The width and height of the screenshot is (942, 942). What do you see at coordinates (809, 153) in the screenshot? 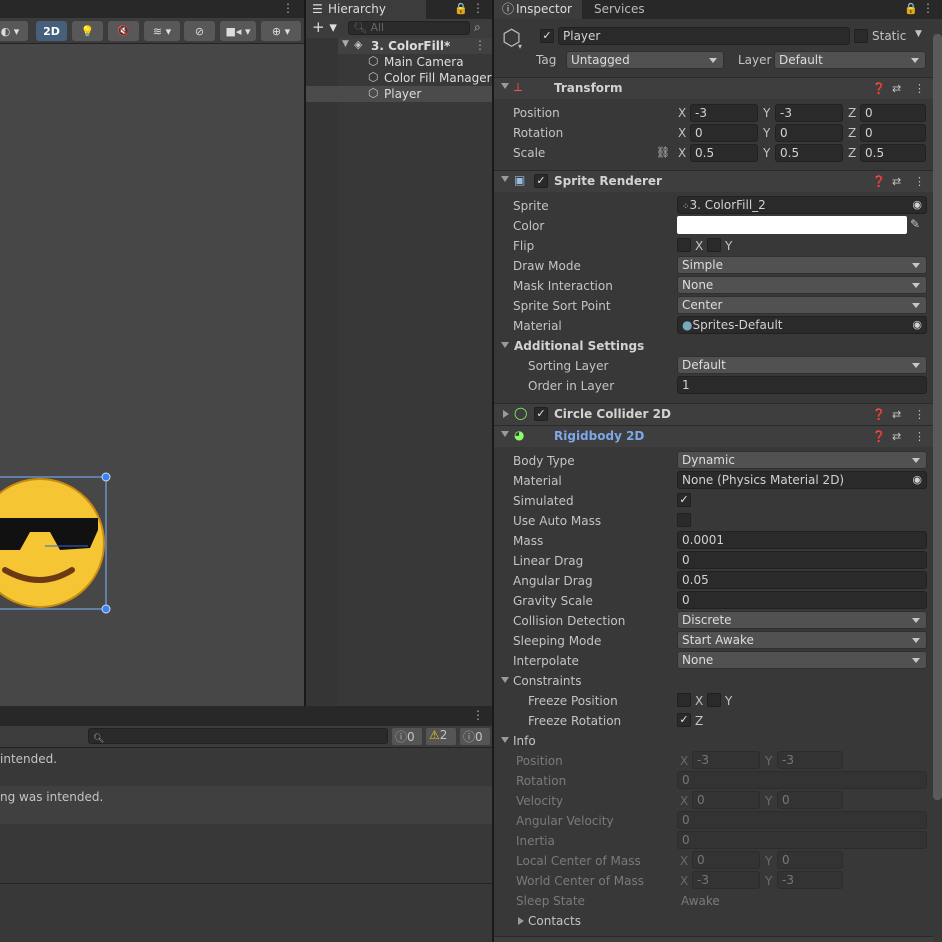
I see `scale-y-field: 0.5` at bounding box center [809, 153].